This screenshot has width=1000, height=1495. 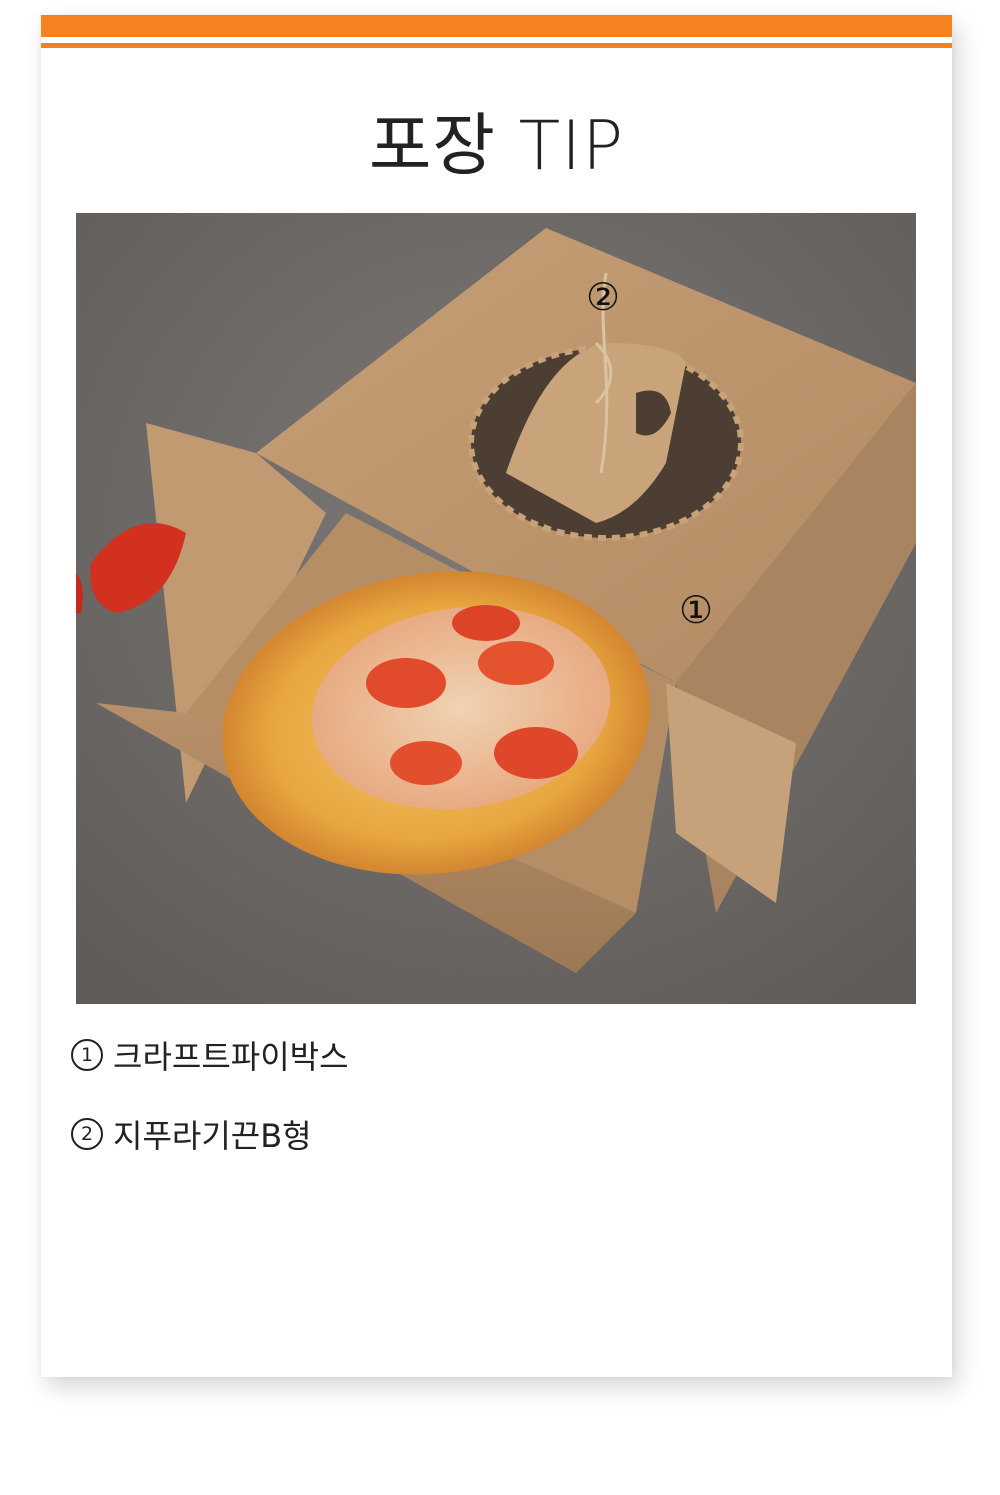 What do you see at coordinates (87, 1134) in the screenshot?
I see `caption-number: 2` at bounding box center [87, 1134].